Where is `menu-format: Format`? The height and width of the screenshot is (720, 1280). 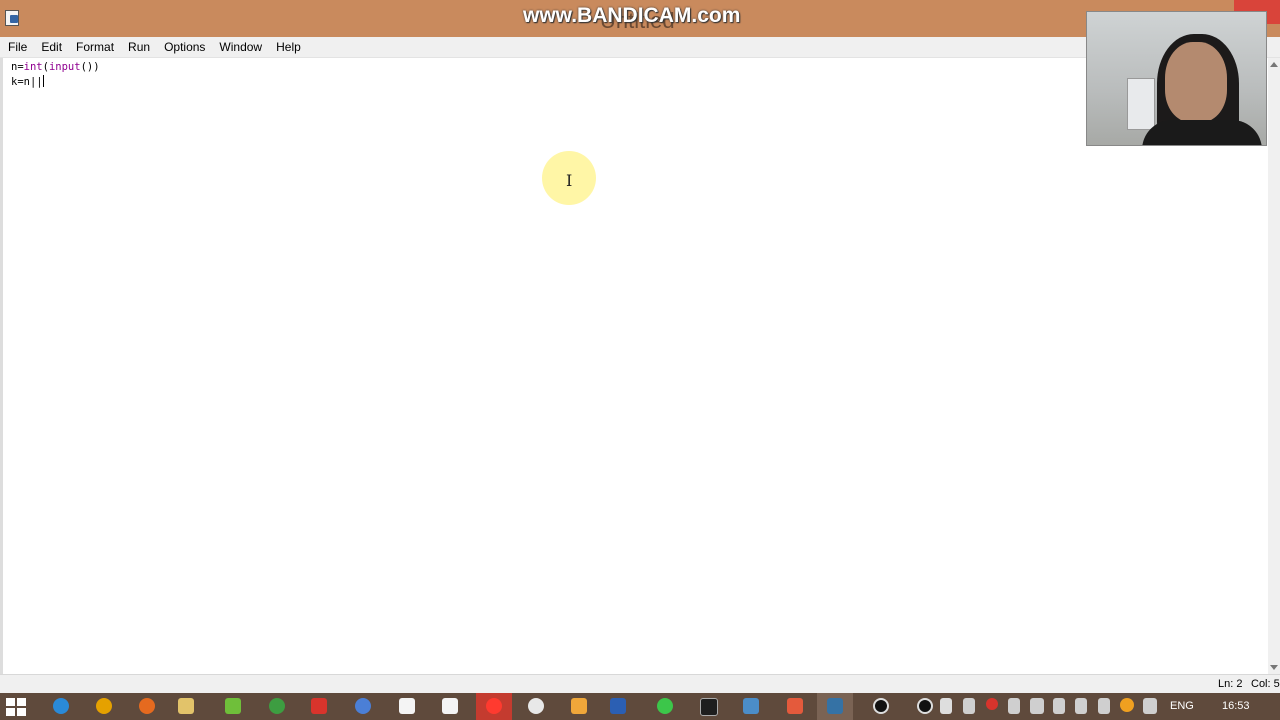 menu-format: Format is located at coordinates (94, 47).